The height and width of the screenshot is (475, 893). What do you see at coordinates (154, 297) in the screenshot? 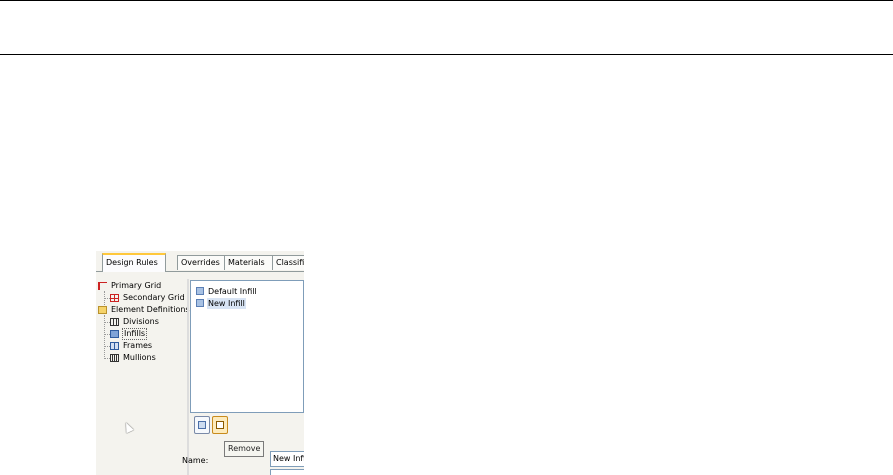
I see `tree-item-label: Secondary Grid` at bounding box center [154, 297].